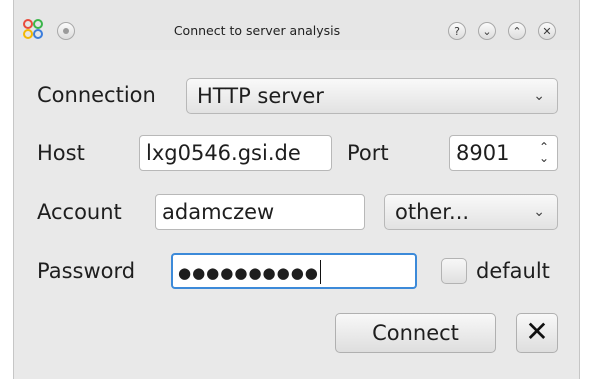 The width and height of the screenshot is (592, 379). What do you see at coordinates (415, 333) in the screenshot?
I see `connect-button: Connect` at bounding box center [415, 333].